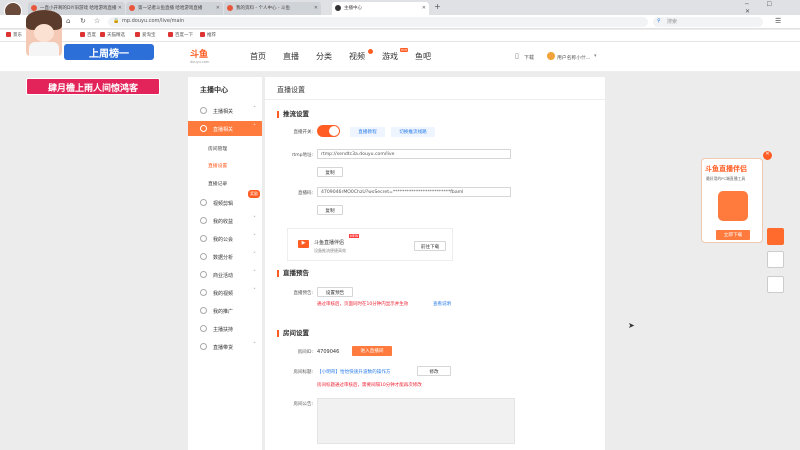 The width and height of the screenshot is (800, 450). Describe the element at coordinates (225, 110) in the screenshot. I see `sidebar-item-anchor: 主播相关 ˆ` at that location.